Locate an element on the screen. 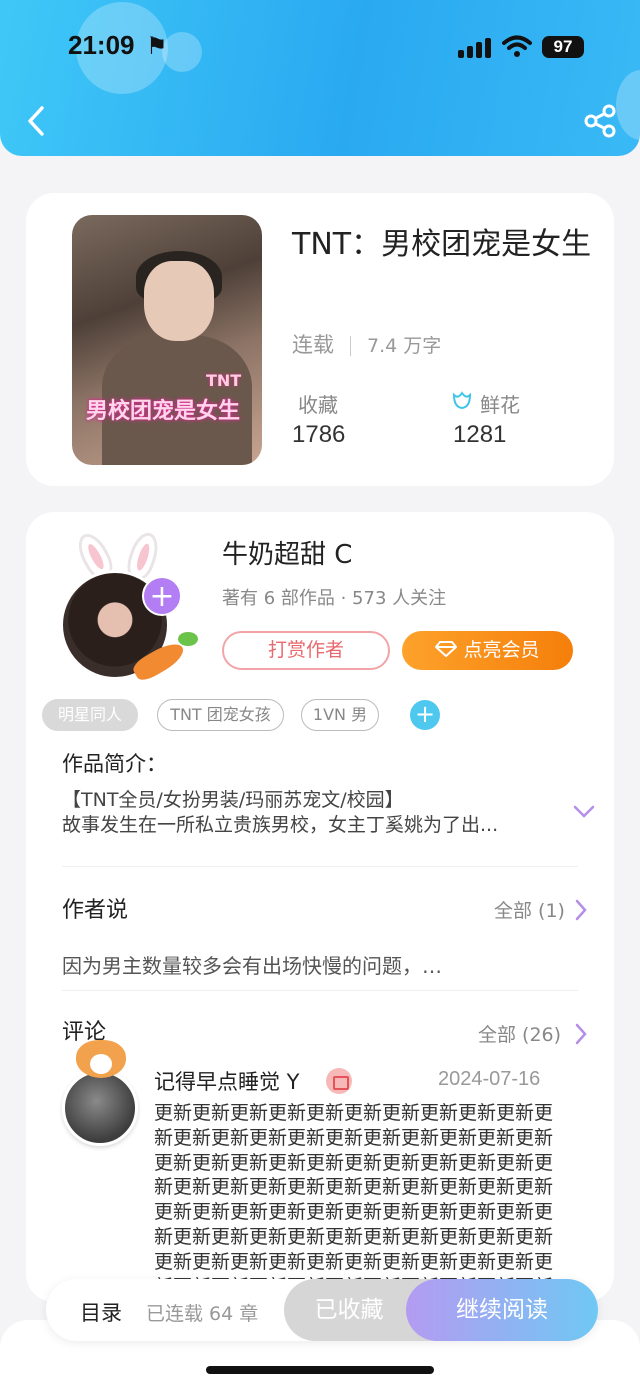 The height and width of the screenshot is (1387, 640). vip-badge-icon is located at coordinates (339, 1081).